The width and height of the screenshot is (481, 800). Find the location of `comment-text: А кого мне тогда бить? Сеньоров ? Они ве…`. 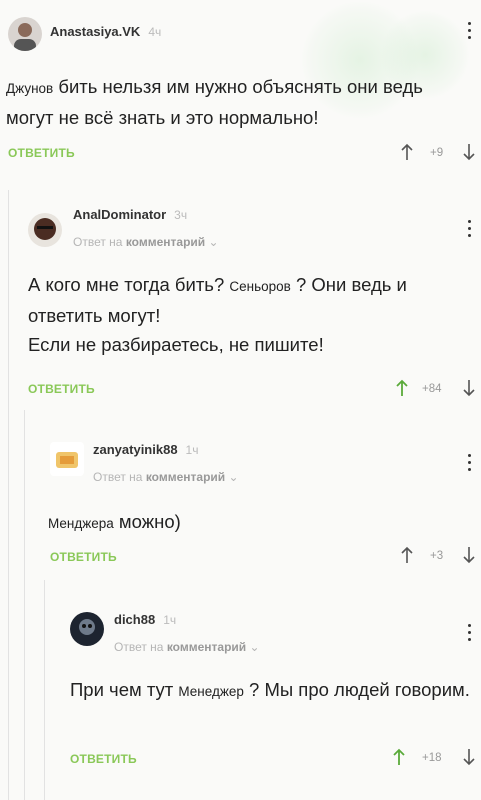

comment-text: А кого мне тогда бить? Сеньоров ? Они ве… is located at coordinates (217, 314).